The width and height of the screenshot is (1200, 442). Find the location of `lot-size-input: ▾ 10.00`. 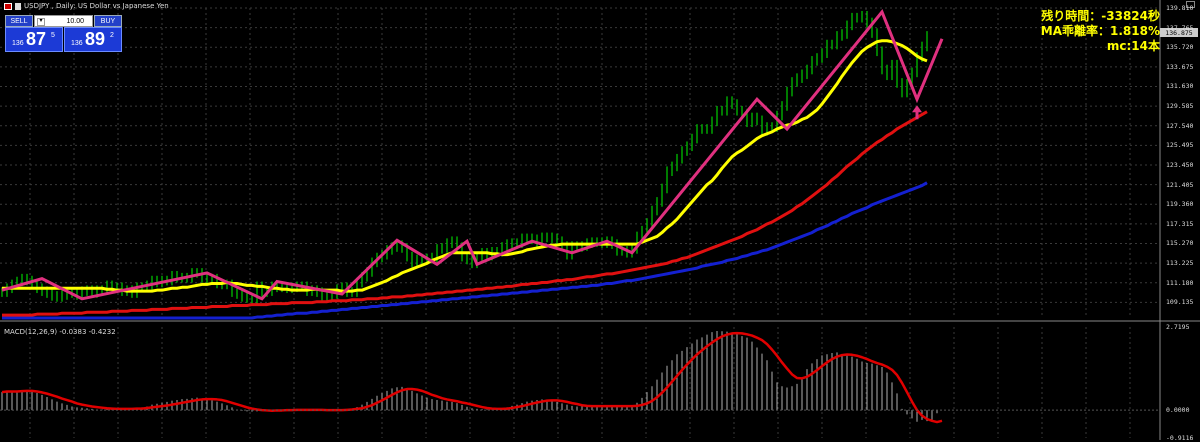

lot-size-input: ▾ 10.00 is located at coordinates (63, 21).